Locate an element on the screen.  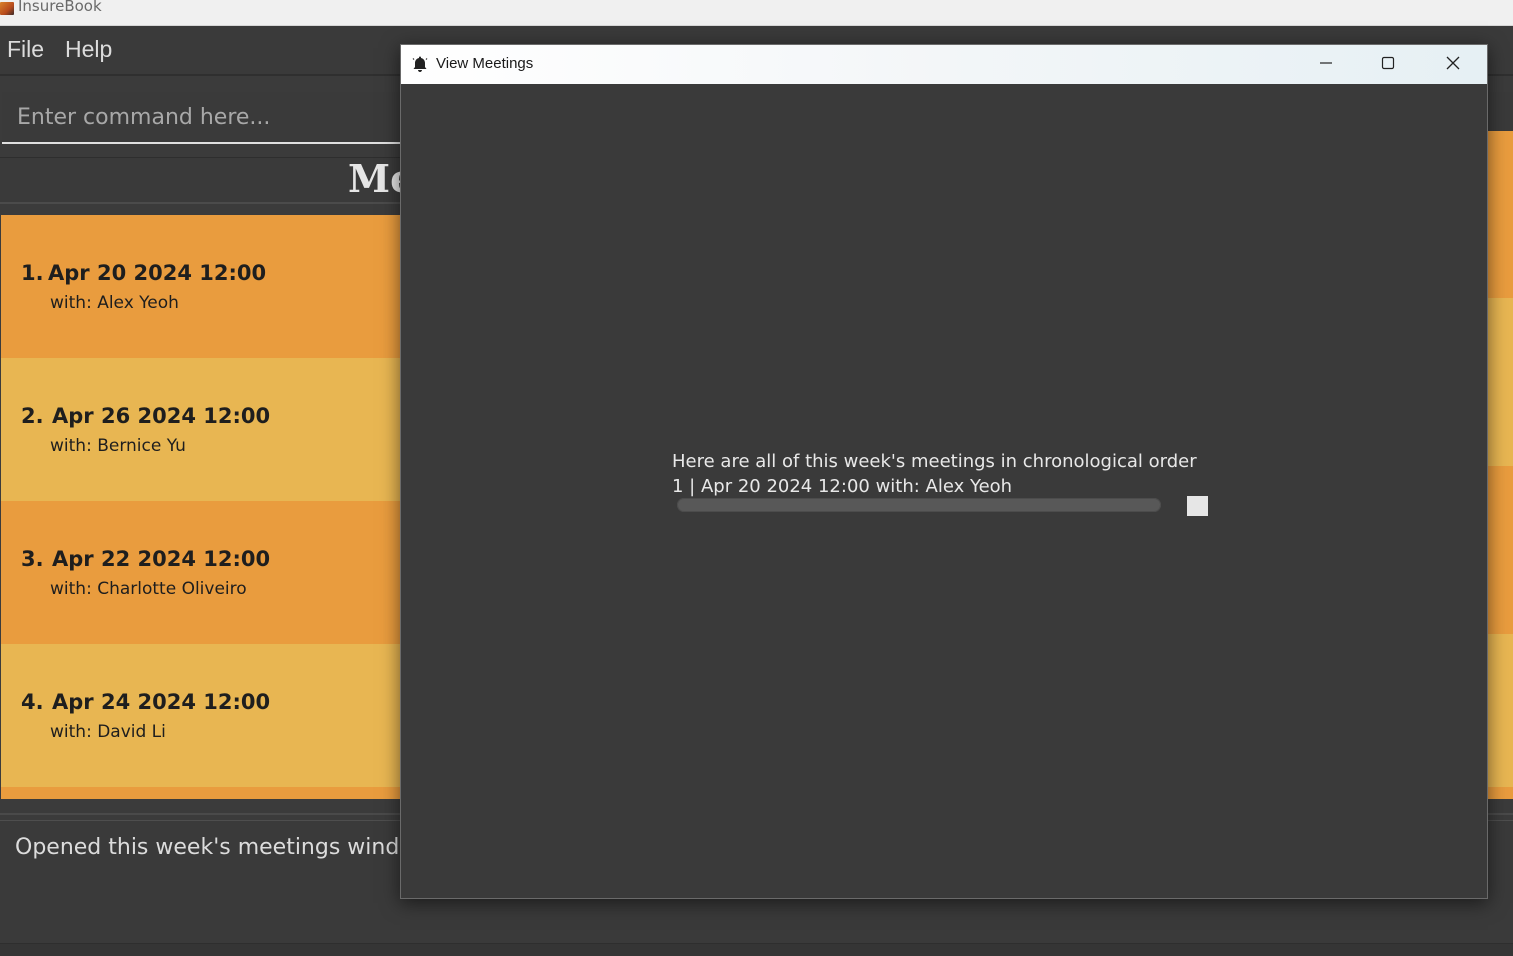
meeting-with: with: David Li is located at coordinates (108, 732).